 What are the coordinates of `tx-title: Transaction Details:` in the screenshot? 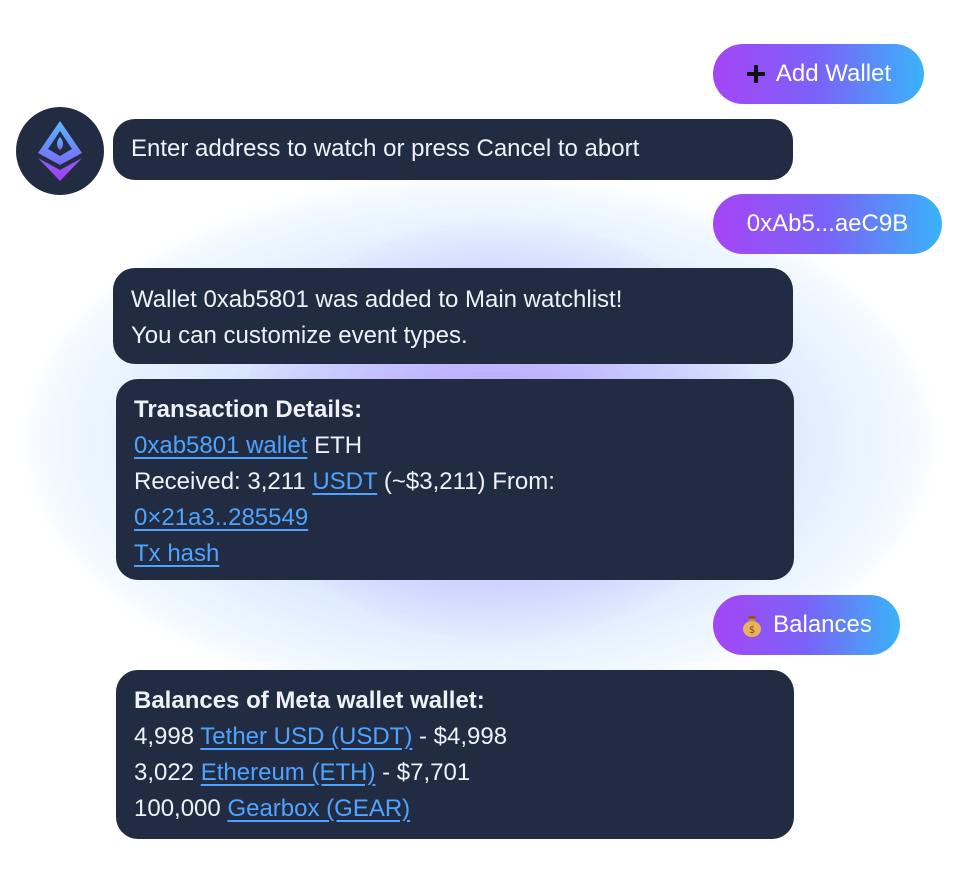 It's located at (248, 409).